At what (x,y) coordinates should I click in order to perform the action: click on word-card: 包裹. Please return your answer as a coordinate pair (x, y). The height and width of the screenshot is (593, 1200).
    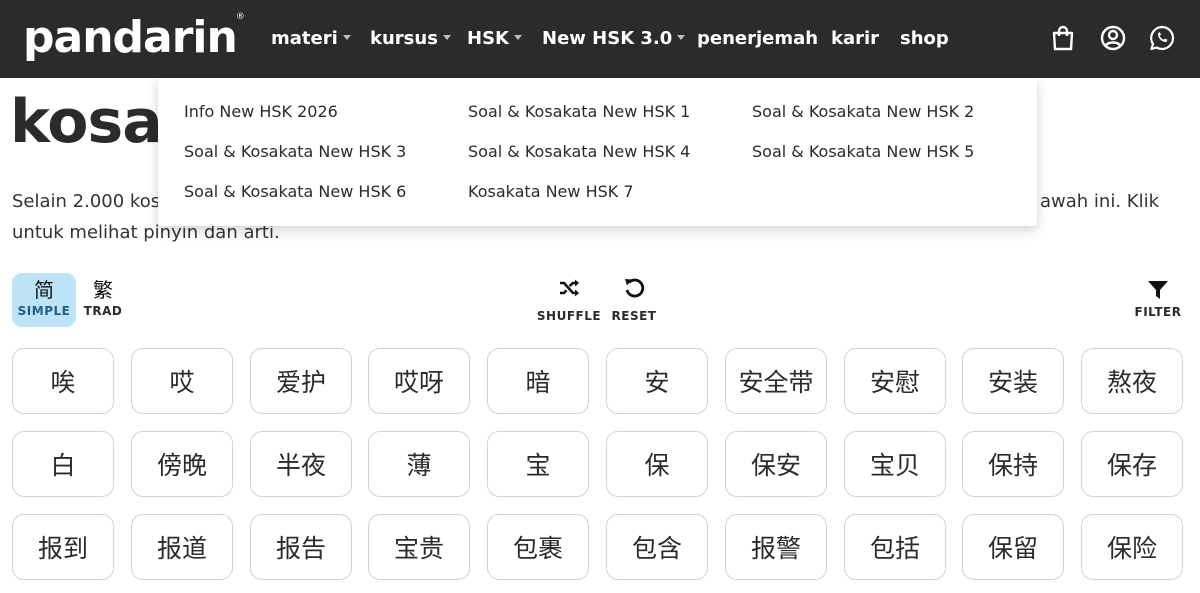
    Looking at the image, I should click on (538, 547).